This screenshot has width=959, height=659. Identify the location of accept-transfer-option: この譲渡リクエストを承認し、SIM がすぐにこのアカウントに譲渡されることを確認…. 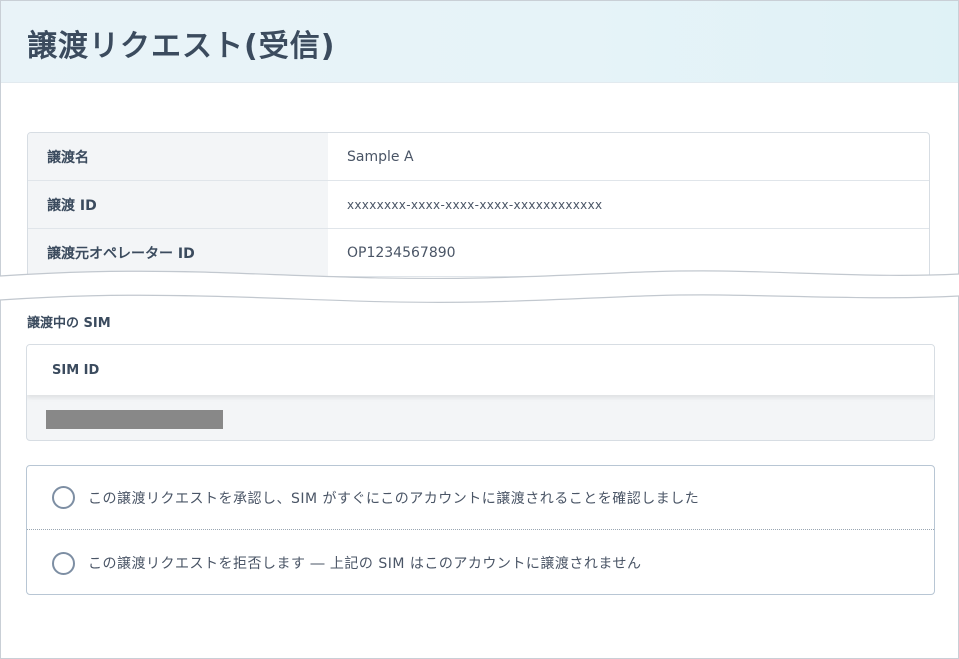
(480, 498).